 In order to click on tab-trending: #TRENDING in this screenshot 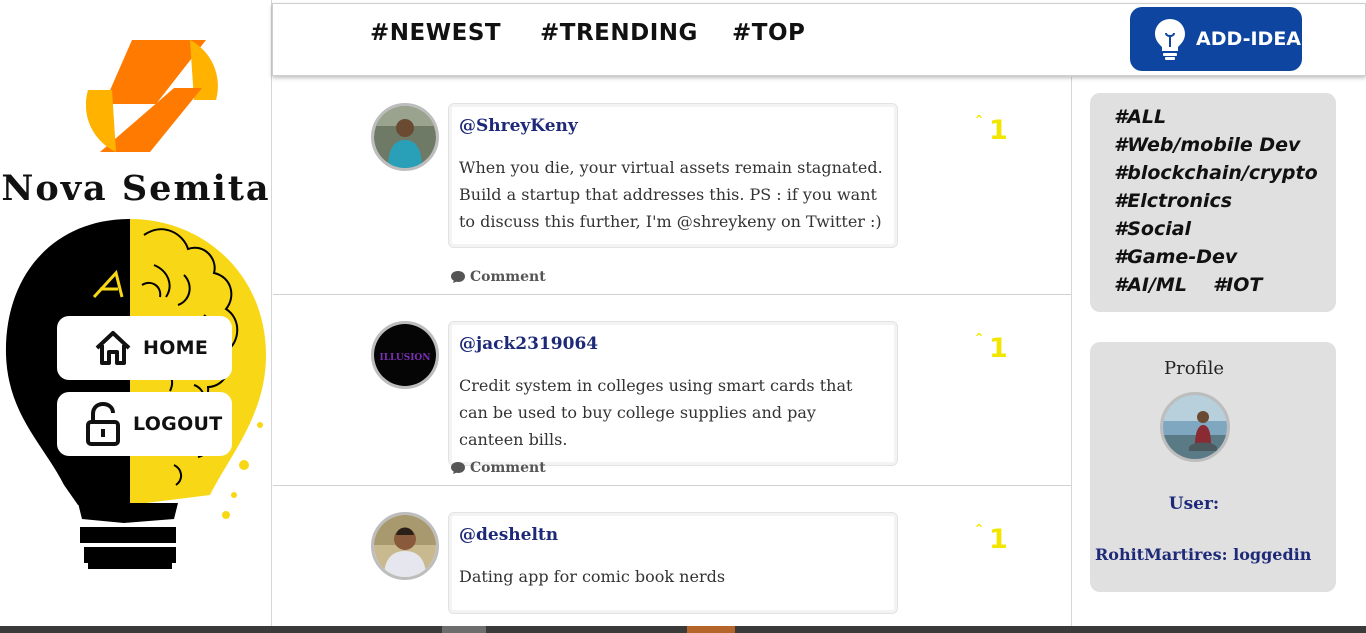, I will do `click(619, 33)`.